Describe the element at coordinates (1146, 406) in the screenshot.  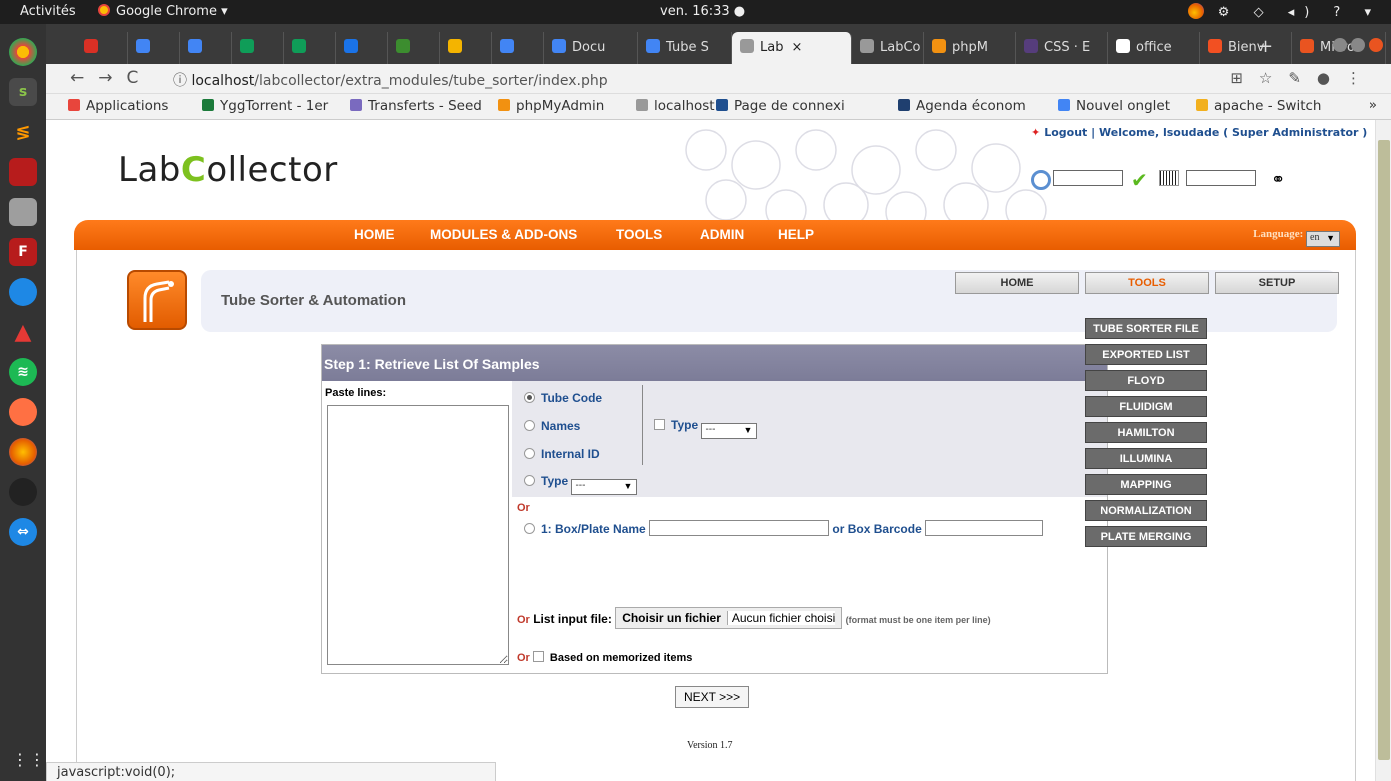
I see `tools-menu-item: FLUIDIGM` at that location.